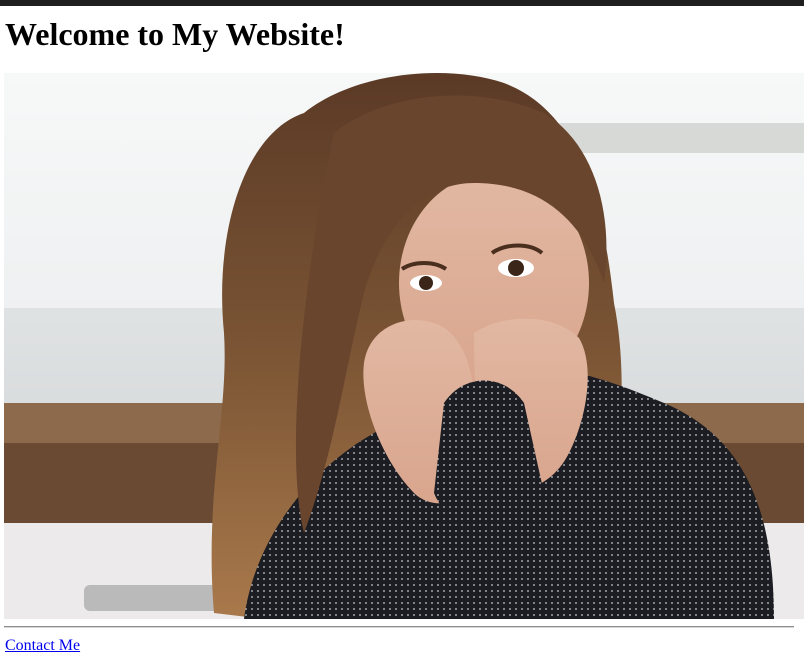 The image size is (804, 669). I want to click on top-bar, so click(402, 3).